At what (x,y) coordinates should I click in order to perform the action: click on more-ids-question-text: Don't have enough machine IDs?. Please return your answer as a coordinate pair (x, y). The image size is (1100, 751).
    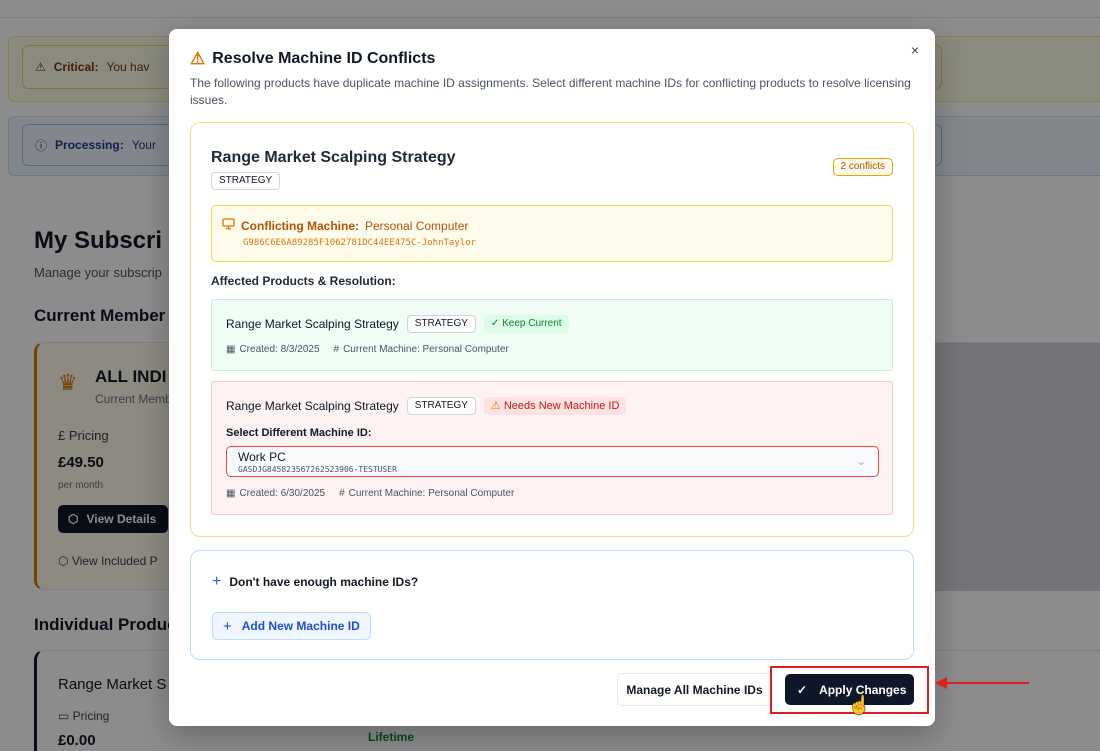
    Looking at the image, I should click on (324, 582).